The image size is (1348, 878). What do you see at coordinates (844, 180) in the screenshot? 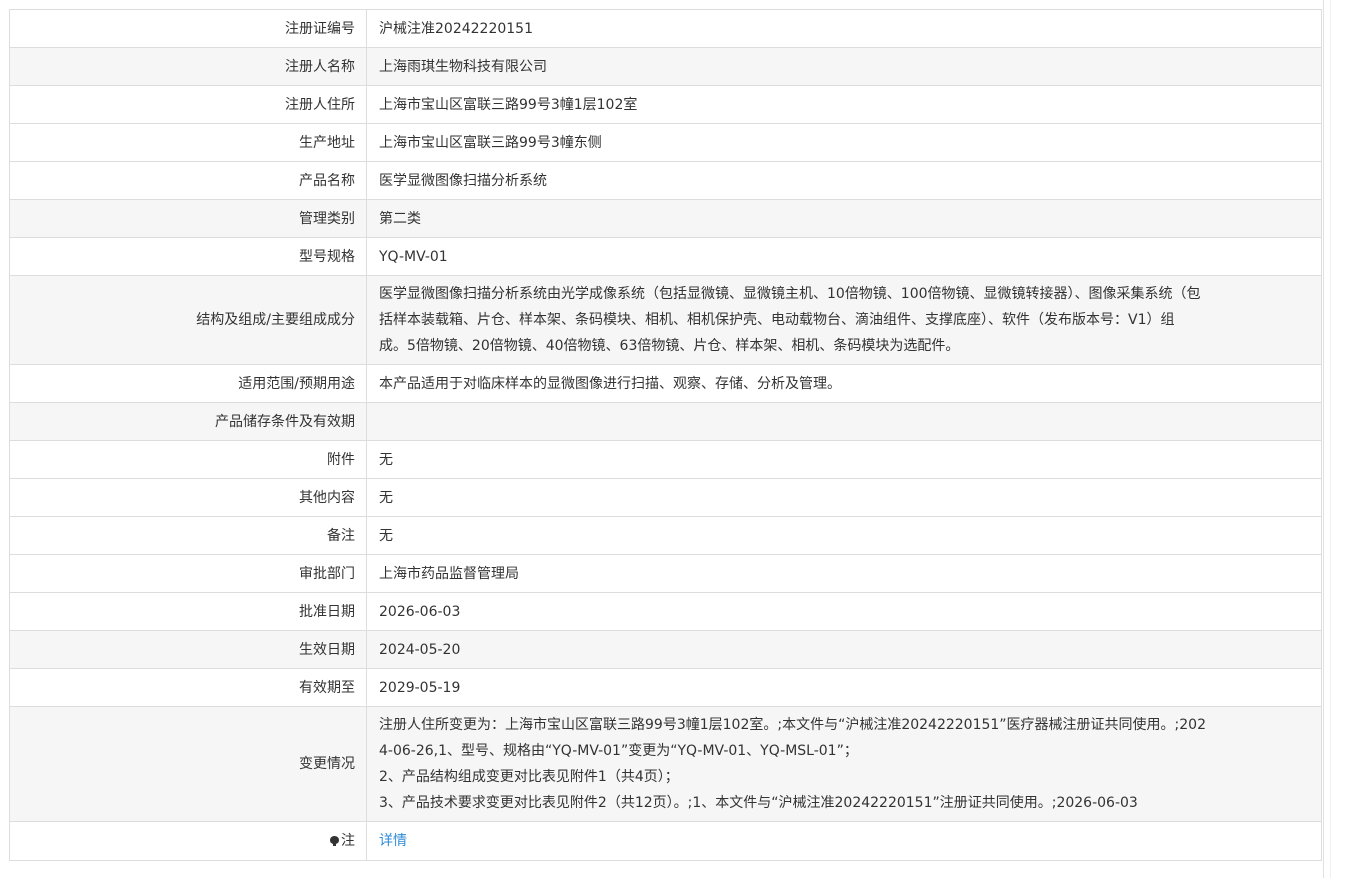
I see `row-value: 医学显微图像扫描分析系统` at bounding box center [844, 180].